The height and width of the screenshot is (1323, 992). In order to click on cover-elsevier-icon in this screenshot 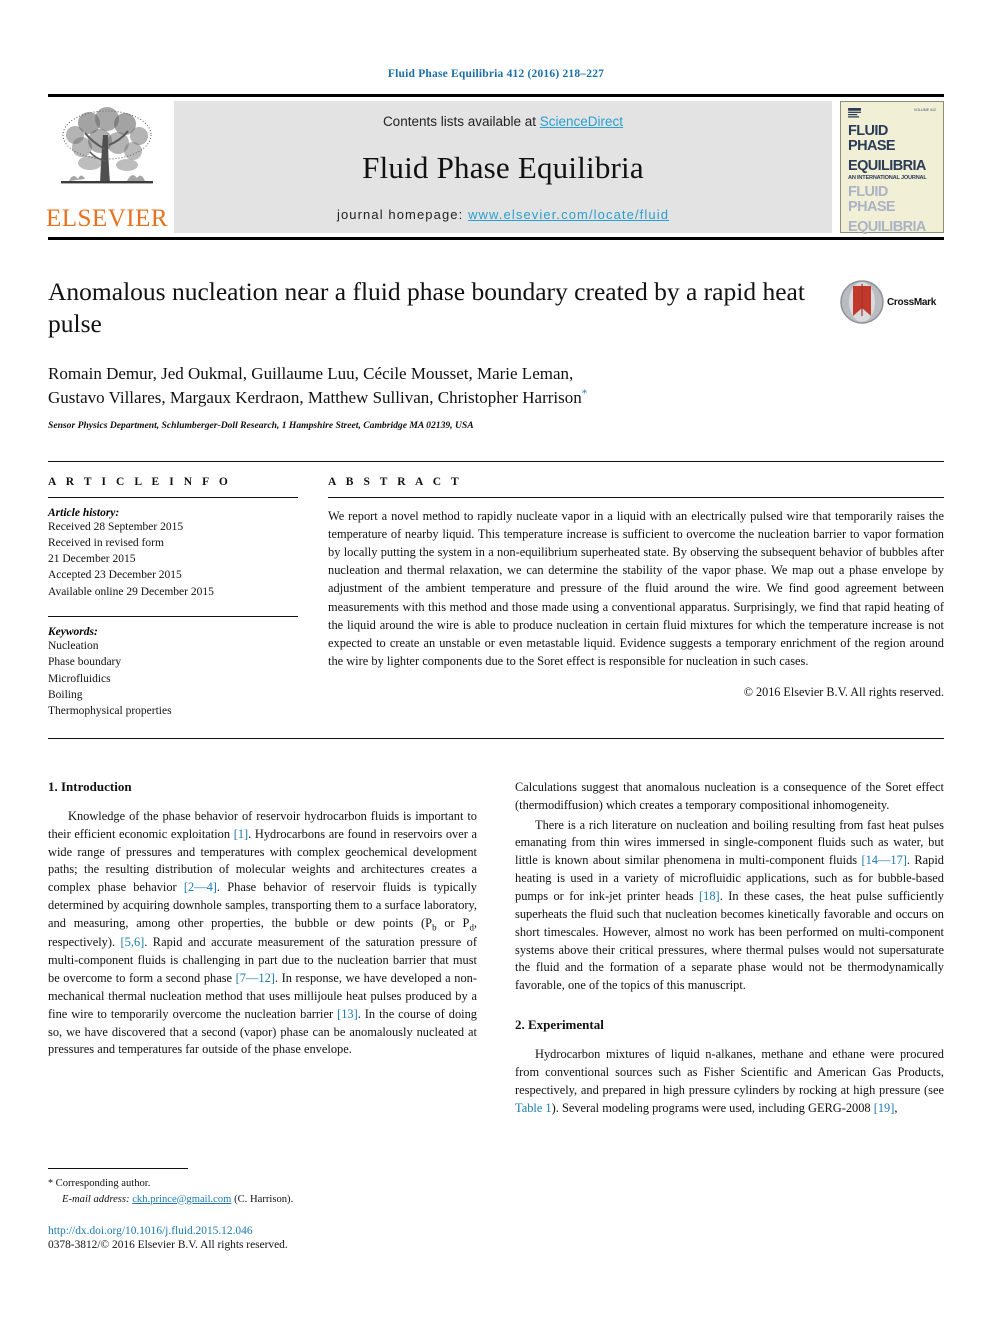, I will do `click(854, 113)`.